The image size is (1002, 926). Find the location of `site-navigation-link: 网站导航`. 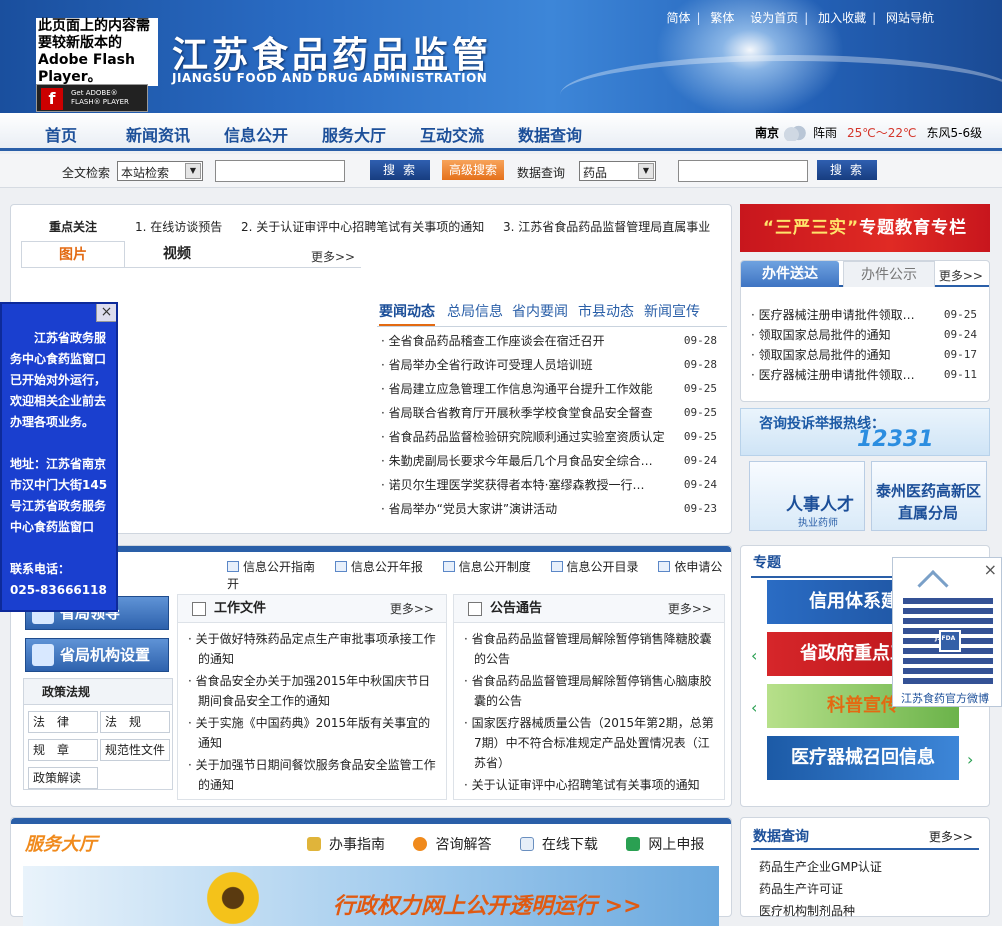

site-navigation-link: 网站导航 is located at coordinates (910, 18).